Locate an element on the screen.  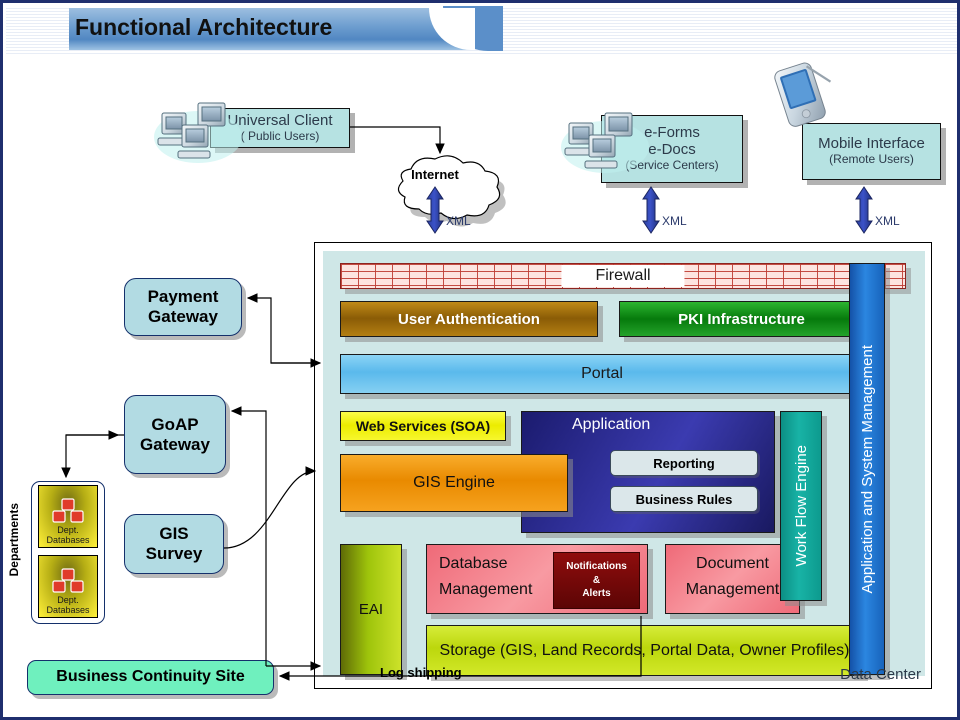
pki-infrastructure-label: PKI Infrastructure is located at coordinates (741, 319).